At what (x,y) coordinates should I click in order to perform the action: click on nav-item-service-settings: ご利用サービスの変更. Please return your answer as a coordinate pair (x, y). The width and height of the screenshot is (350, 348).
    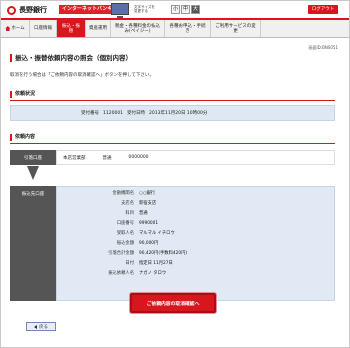
    Looking at the image, I should click on (236, 28).